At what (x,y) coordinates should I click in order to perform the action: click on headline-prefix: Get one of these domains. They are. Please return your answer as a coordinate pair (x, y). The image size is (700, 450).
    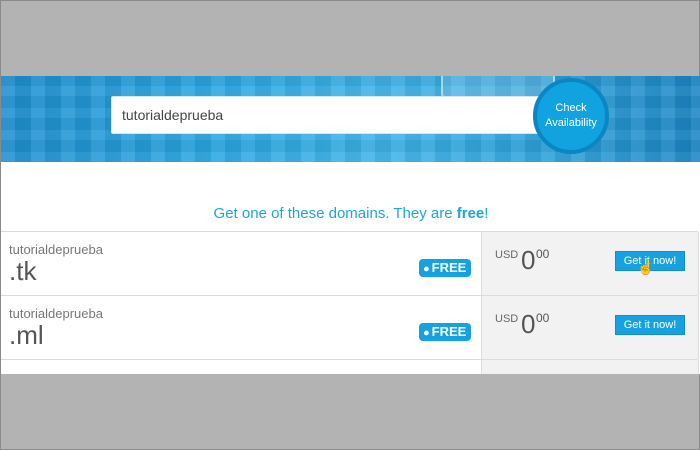
    Looking at the image, I should click on (335, 213).